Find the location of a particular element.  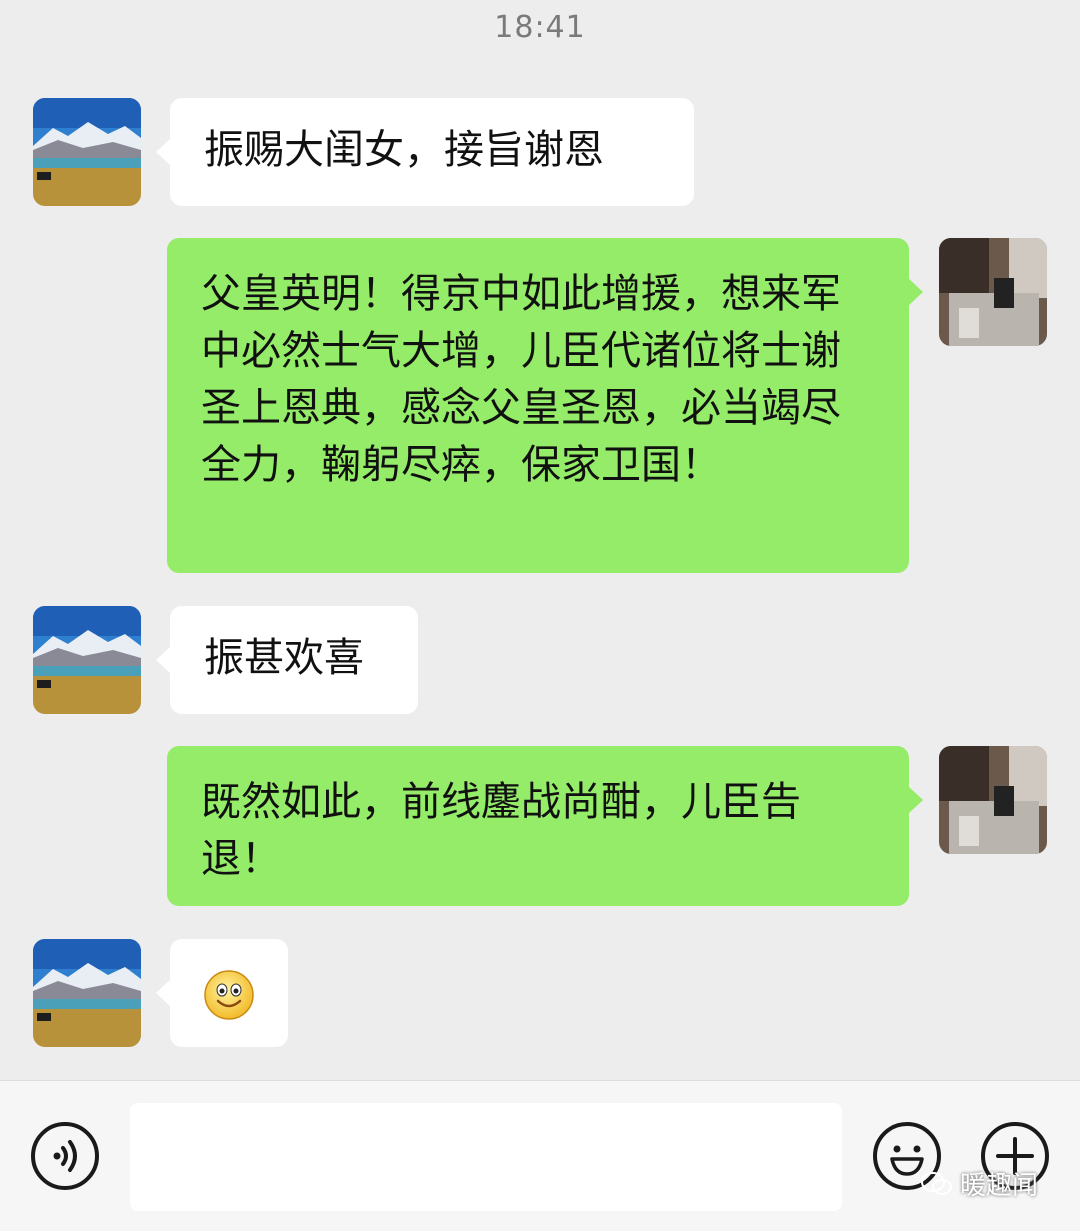

wechat-channel-icon is located at coordinates (936, 1183).